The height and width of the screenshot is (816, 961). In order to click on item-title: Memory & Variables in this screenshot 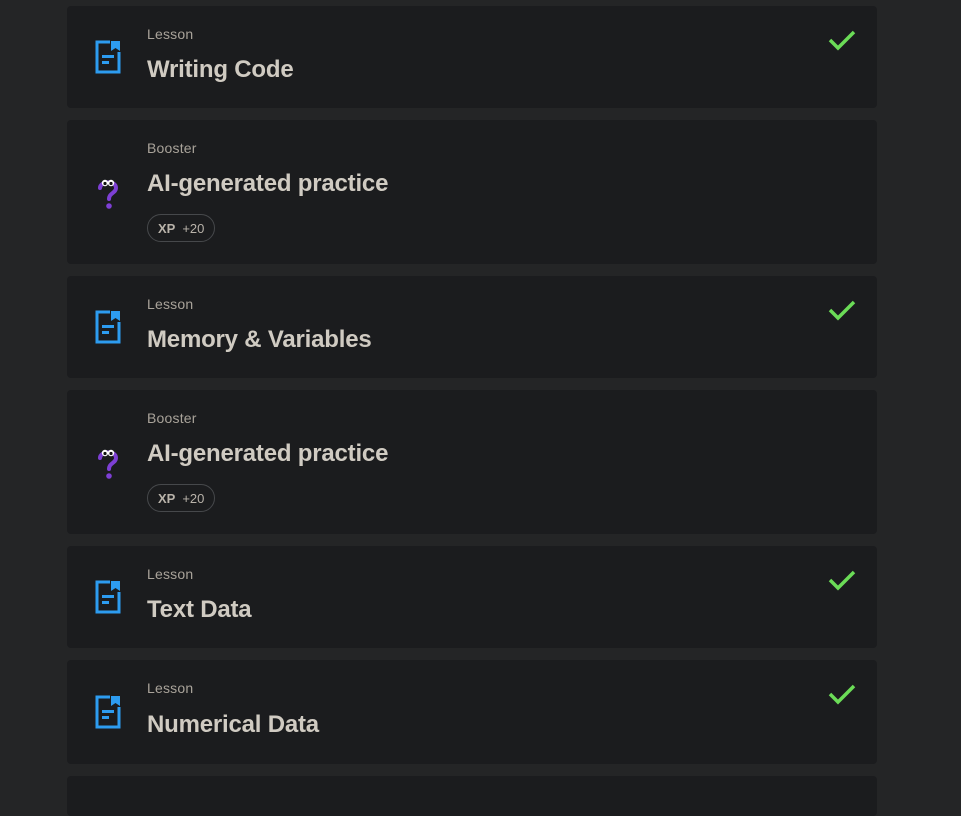, I will do `click(259, 339)`.